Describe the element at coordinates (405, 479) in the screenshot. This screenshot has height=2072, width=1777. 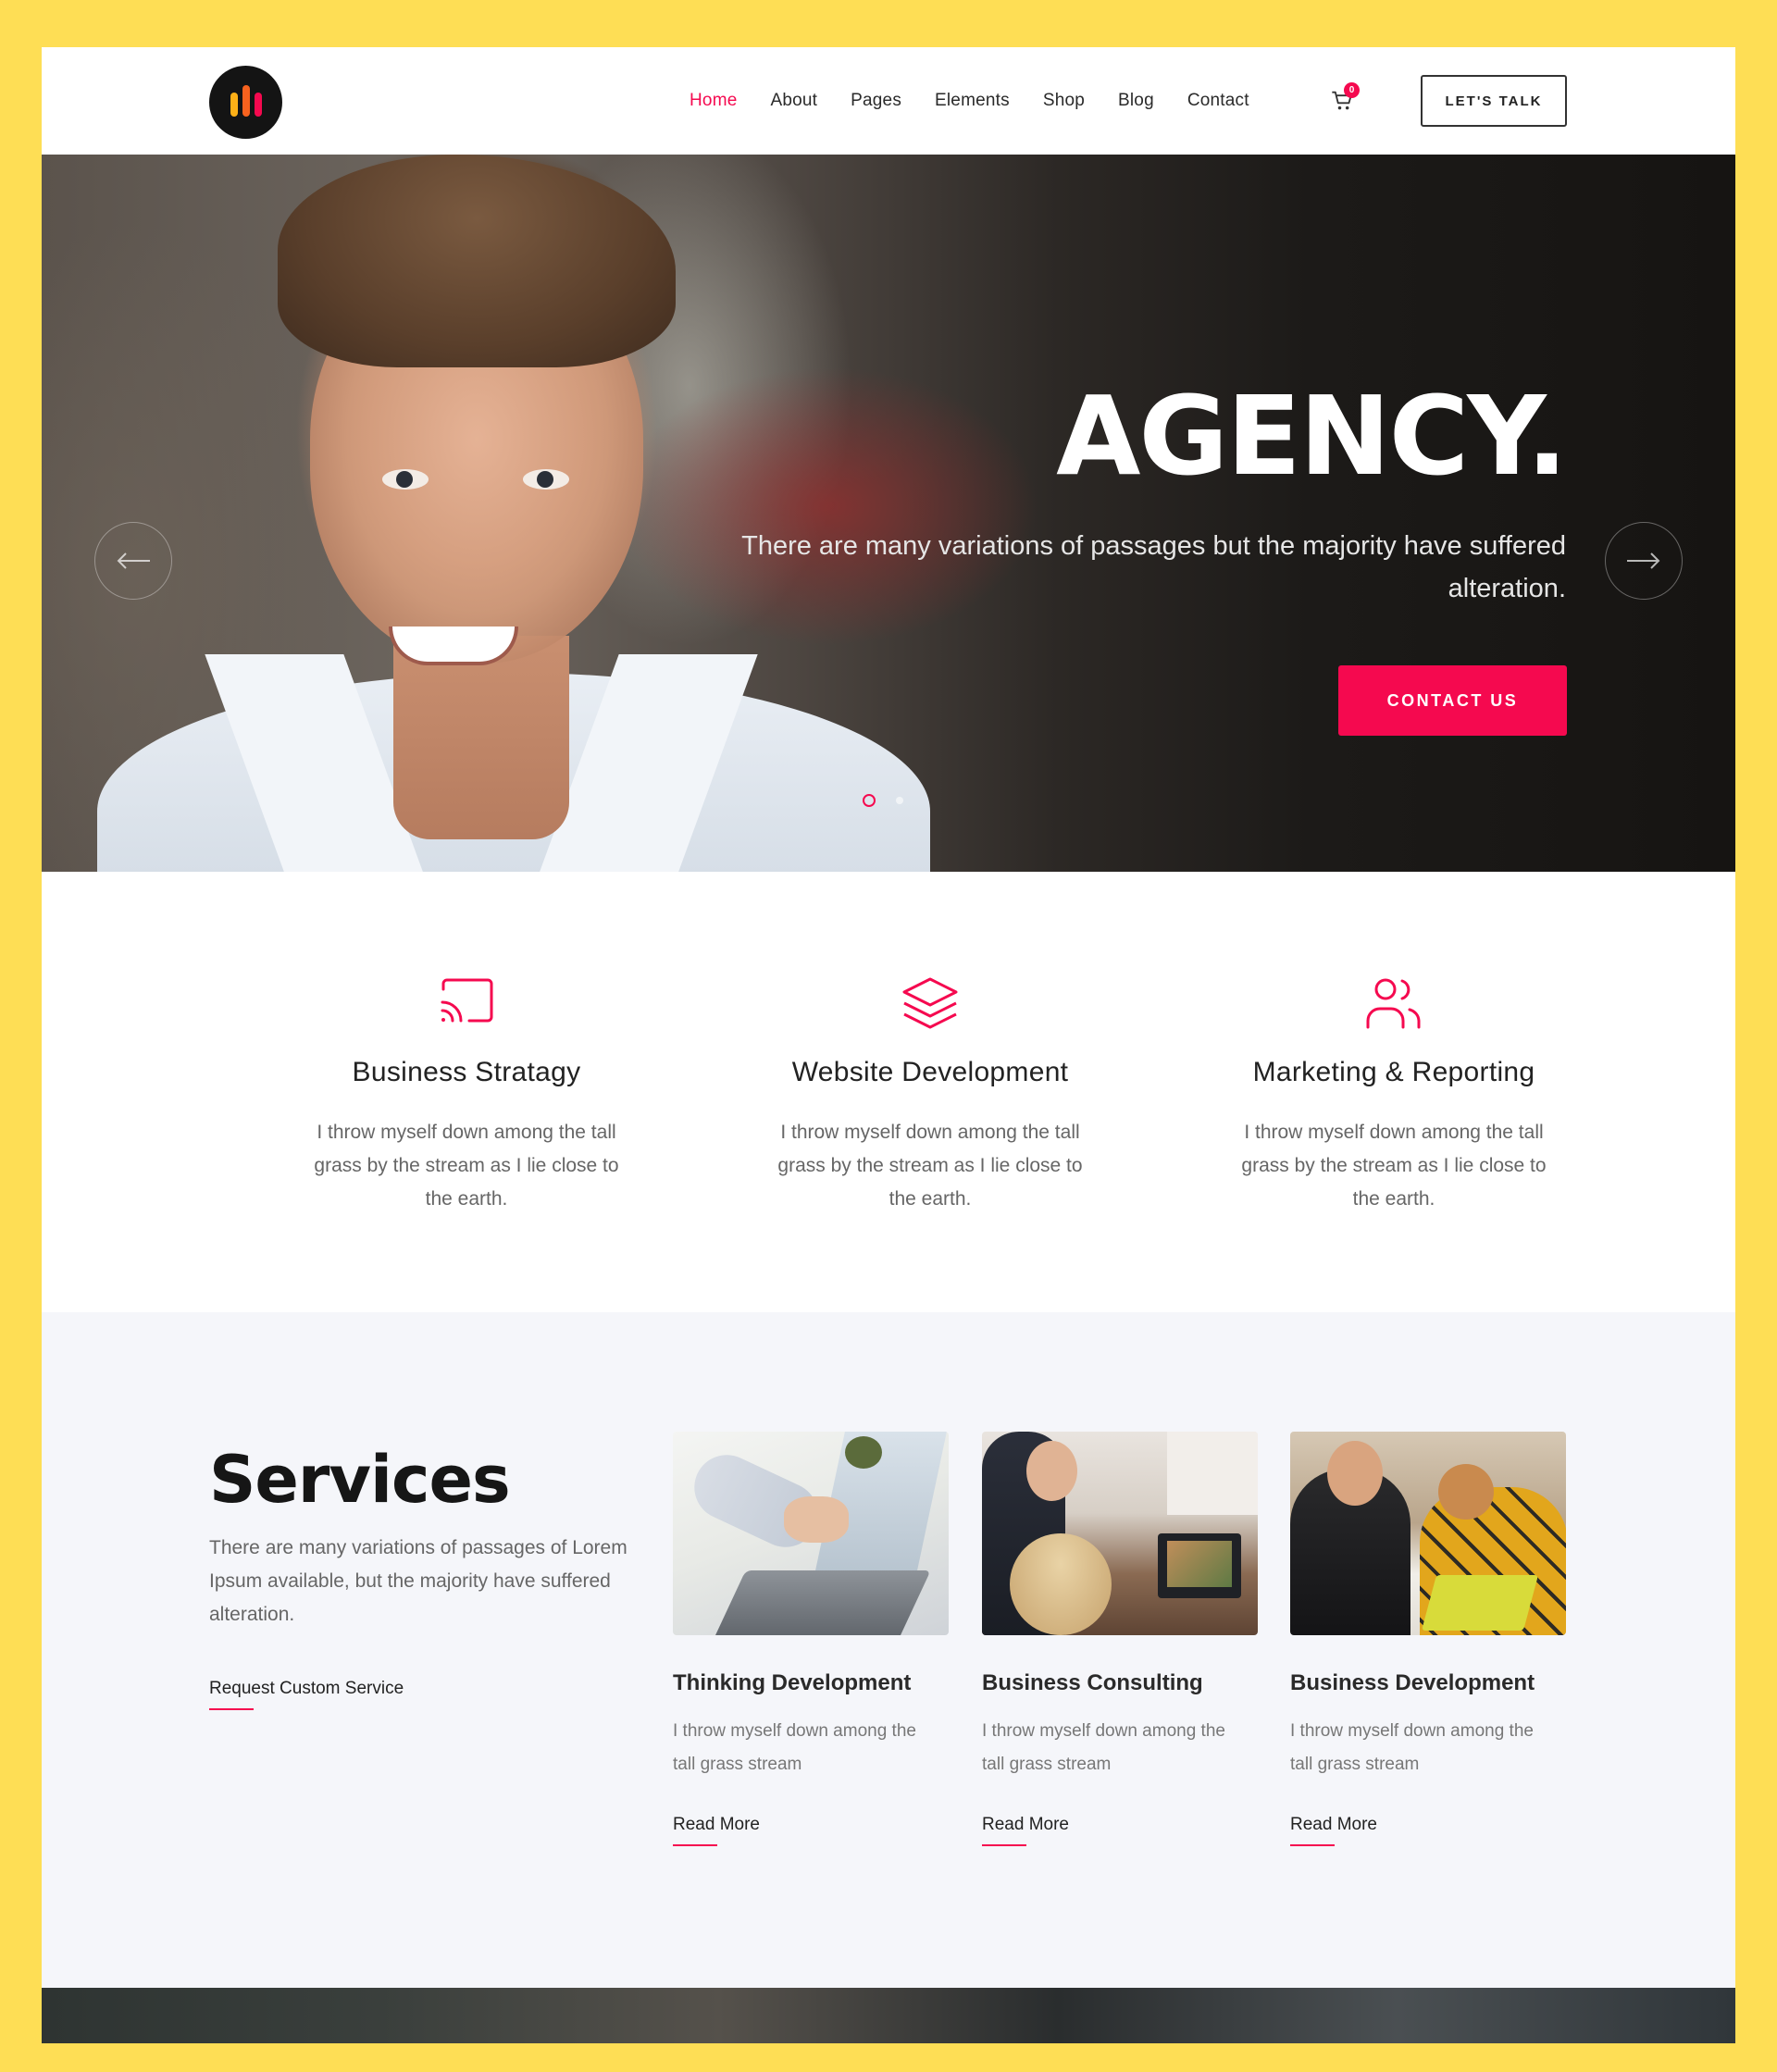
I see `hero-photo-eye-left` at that location.